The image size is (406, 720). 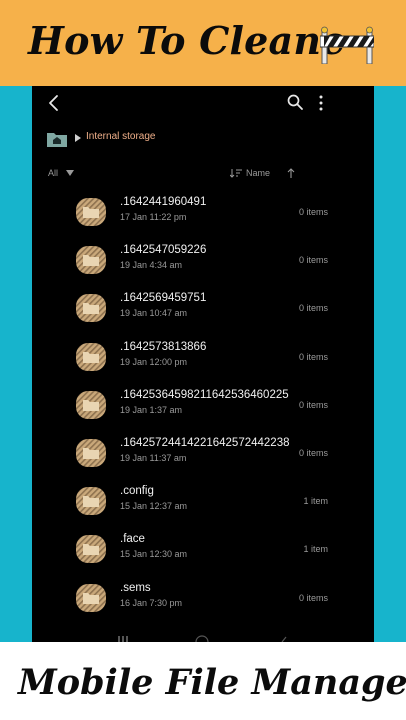 I want to click on sort-ascending-arrow-icon, so click(x=291, y=172).